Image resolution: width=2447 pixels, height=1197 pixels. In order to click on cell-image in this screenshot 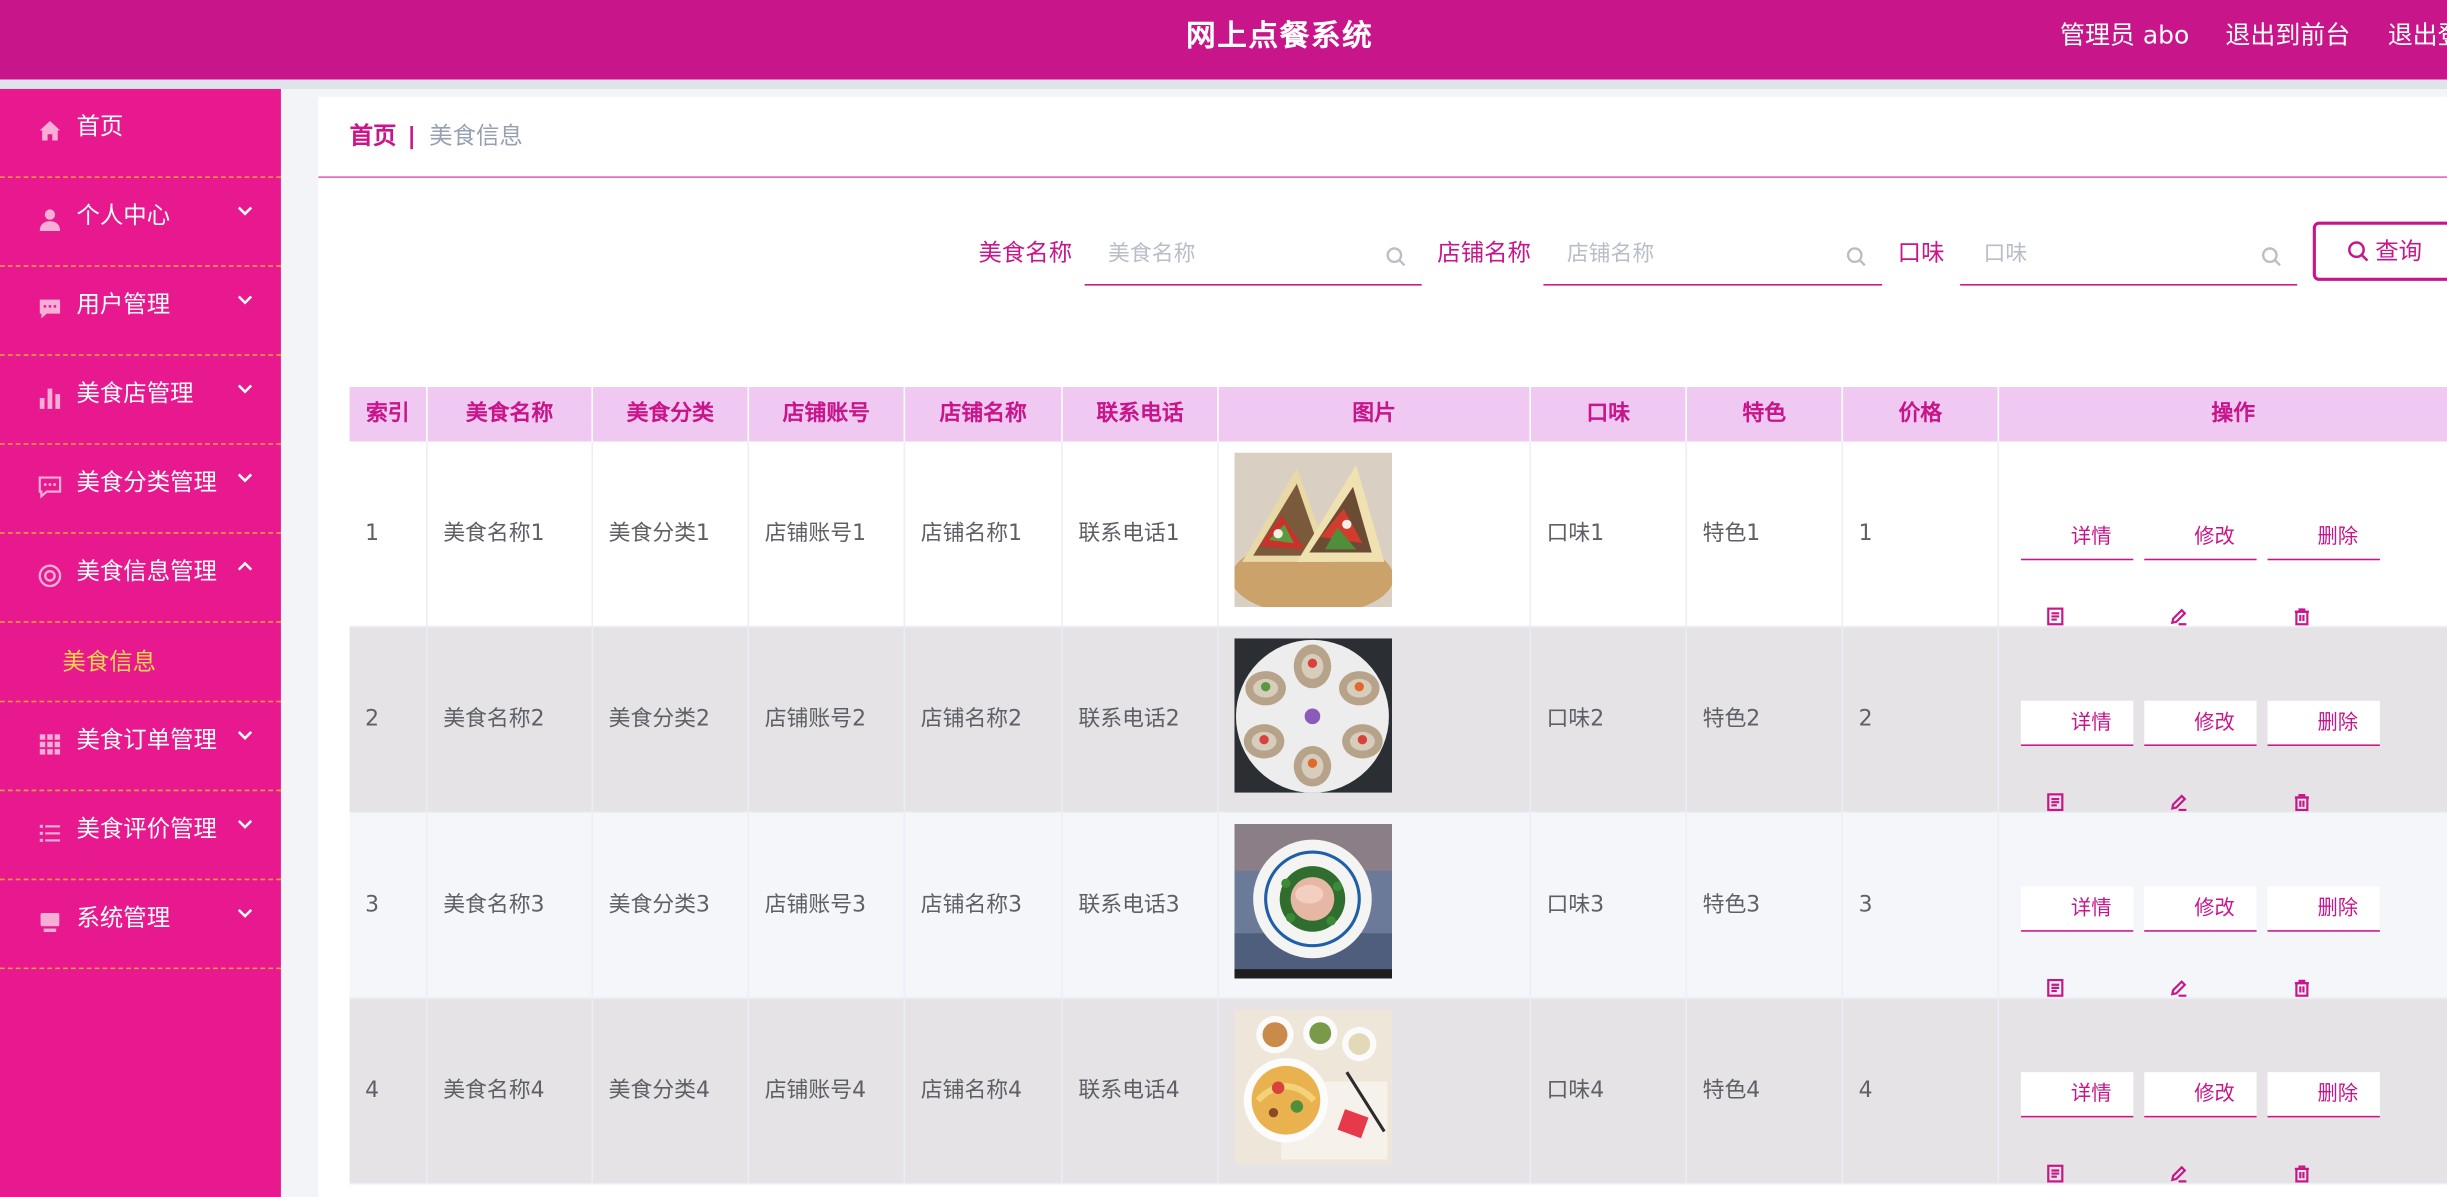, I will do `click(1375, 906)`.